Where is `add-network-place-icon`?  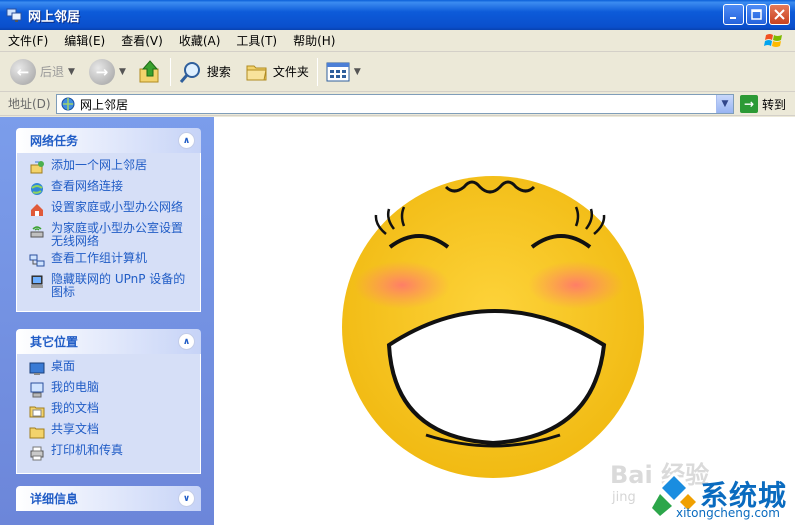
add-network-place-icon is located at coordinates (37, 167).